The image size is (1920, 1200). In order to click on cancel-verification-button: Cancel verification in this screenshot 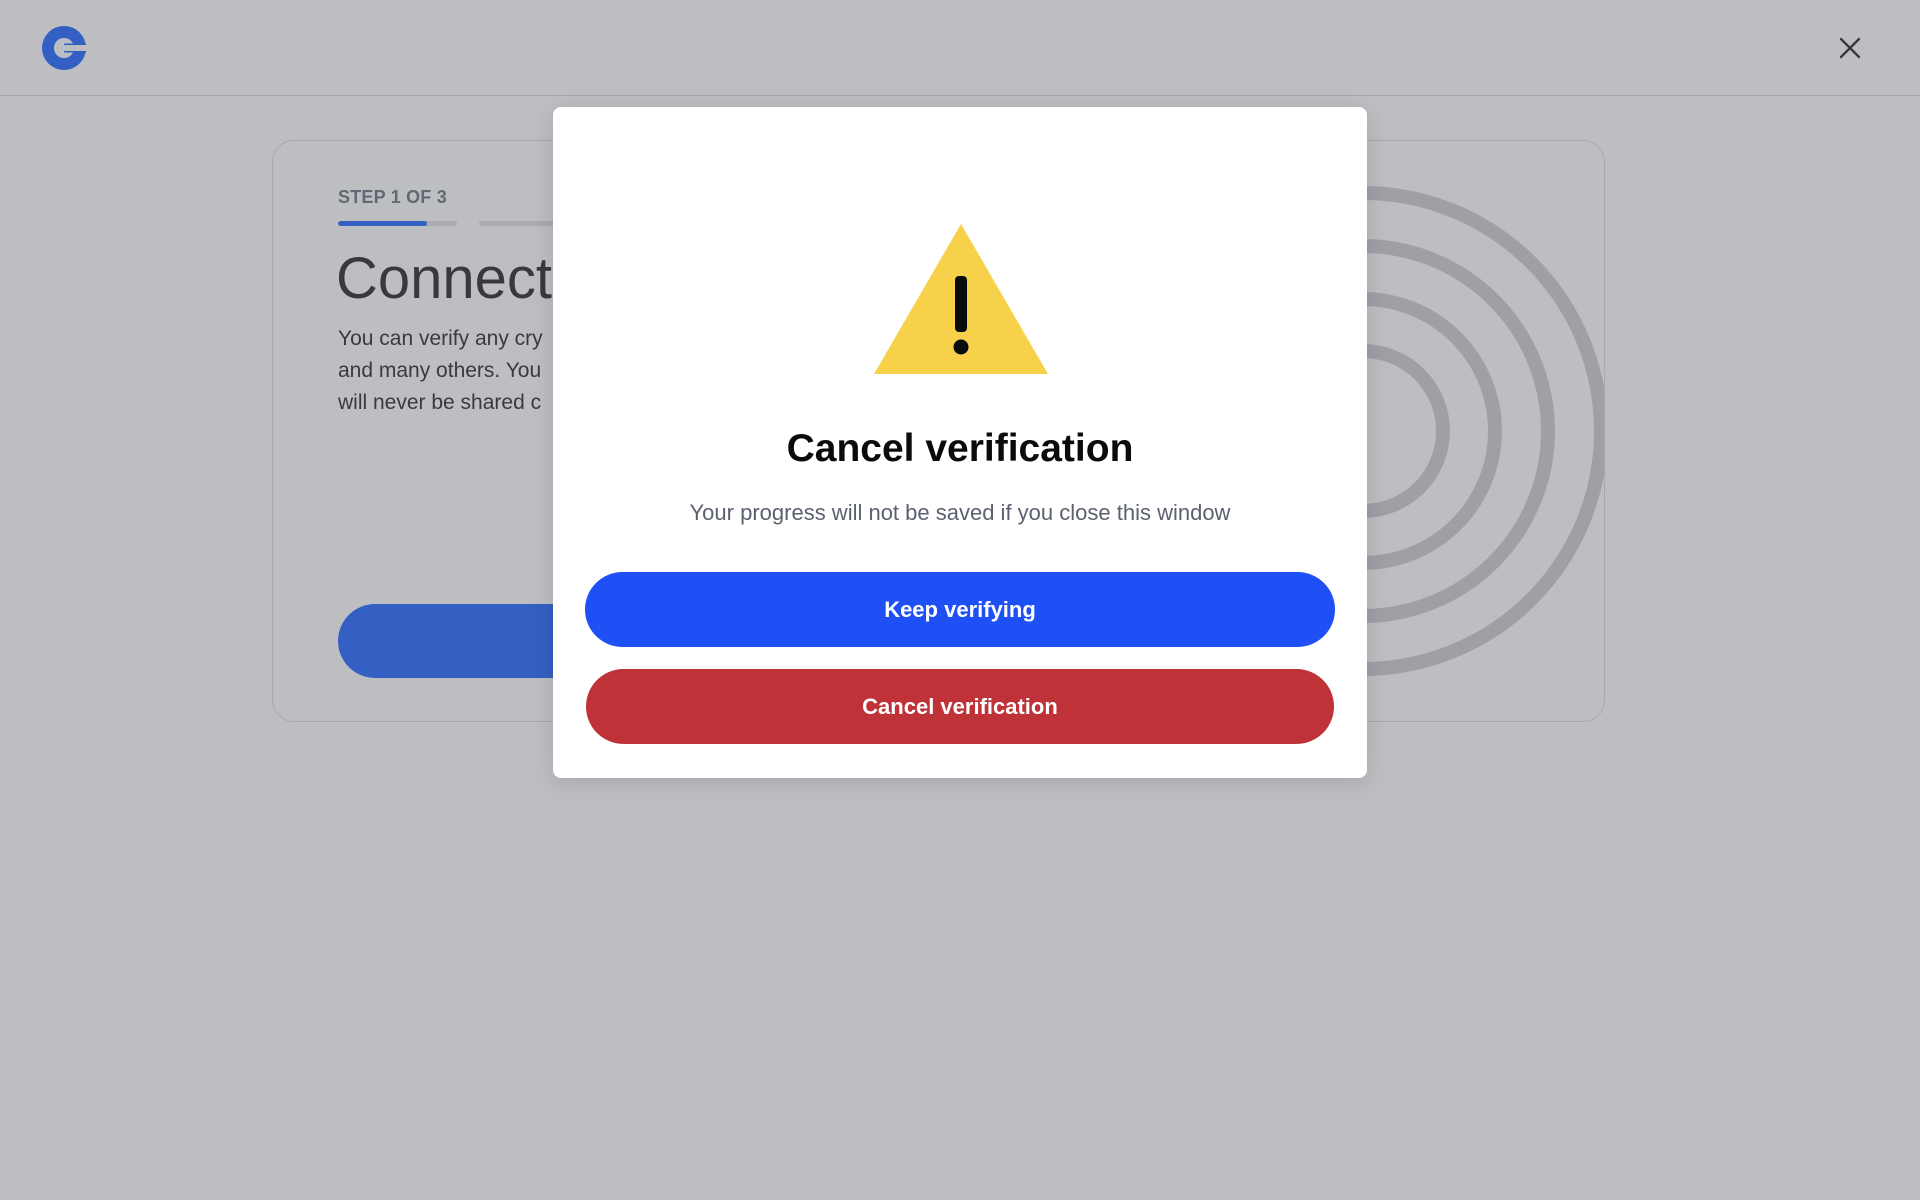, I will do `click(960, 706)`.